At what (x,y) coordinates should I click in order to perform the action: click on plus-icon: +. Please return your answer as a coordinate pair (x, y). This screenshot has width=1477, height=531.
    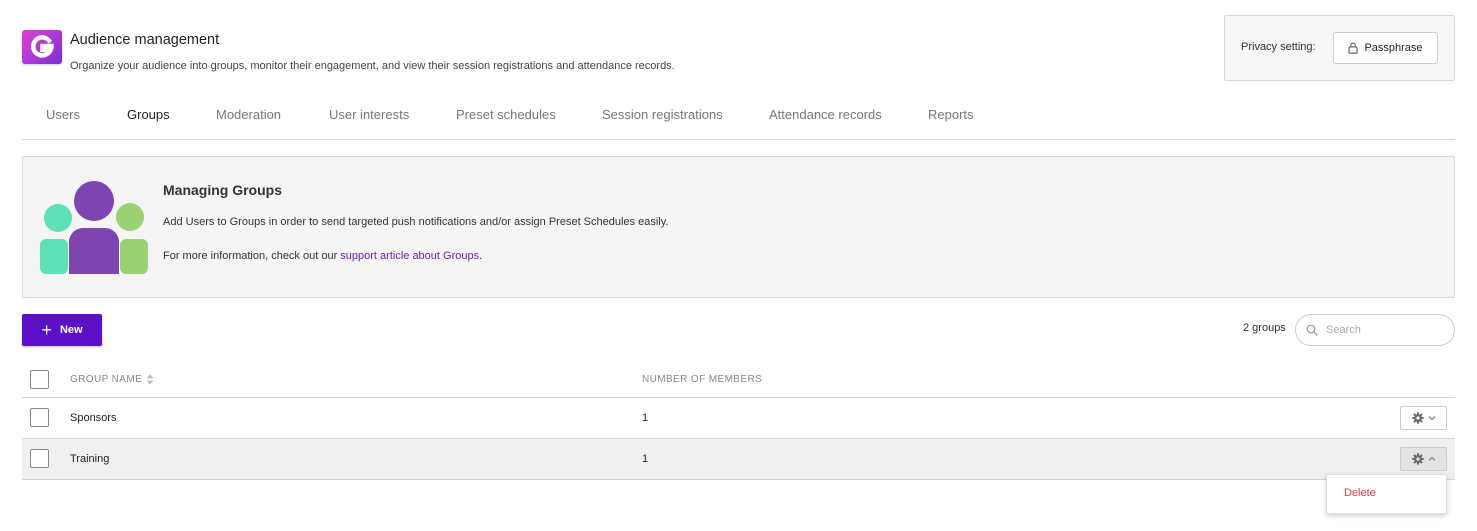
    Looking at the image, I should click on (46, 330).